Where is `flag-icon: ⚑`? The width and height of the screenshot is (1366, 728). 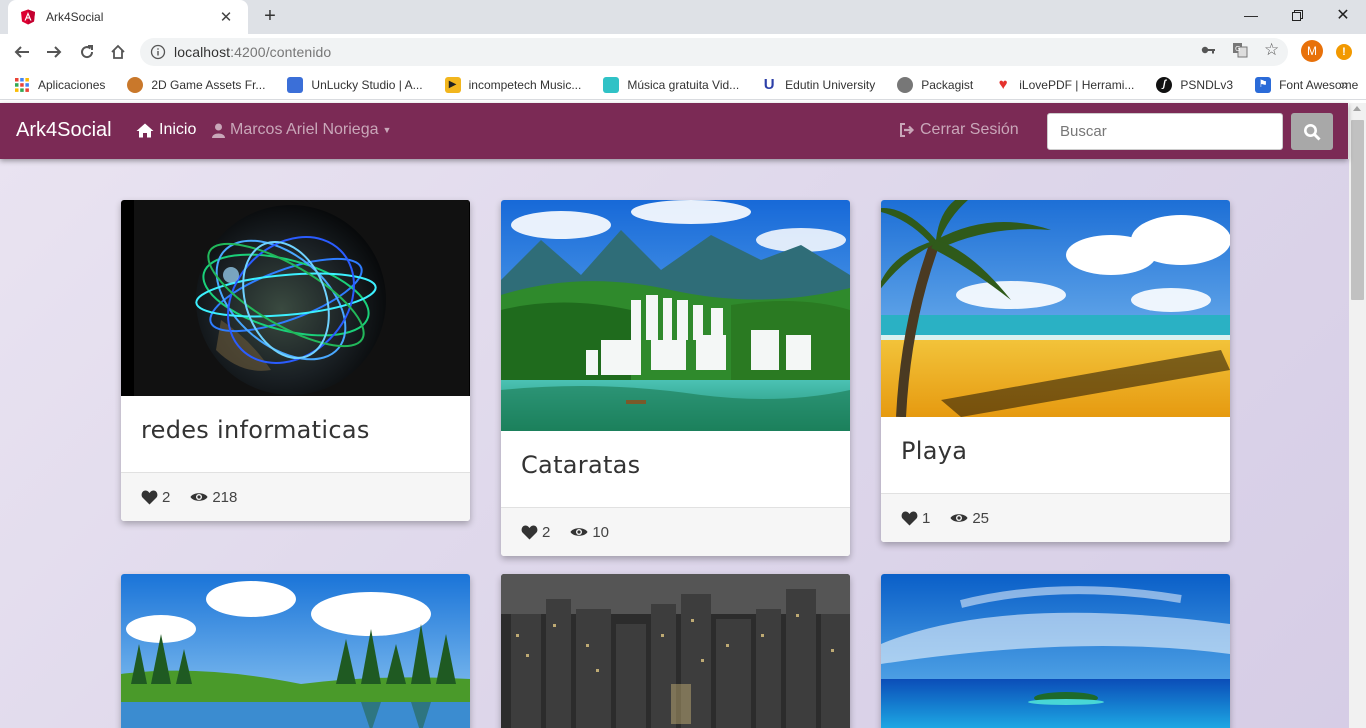
flag-icon: ⚑ is located at coordinates (1263, 84).